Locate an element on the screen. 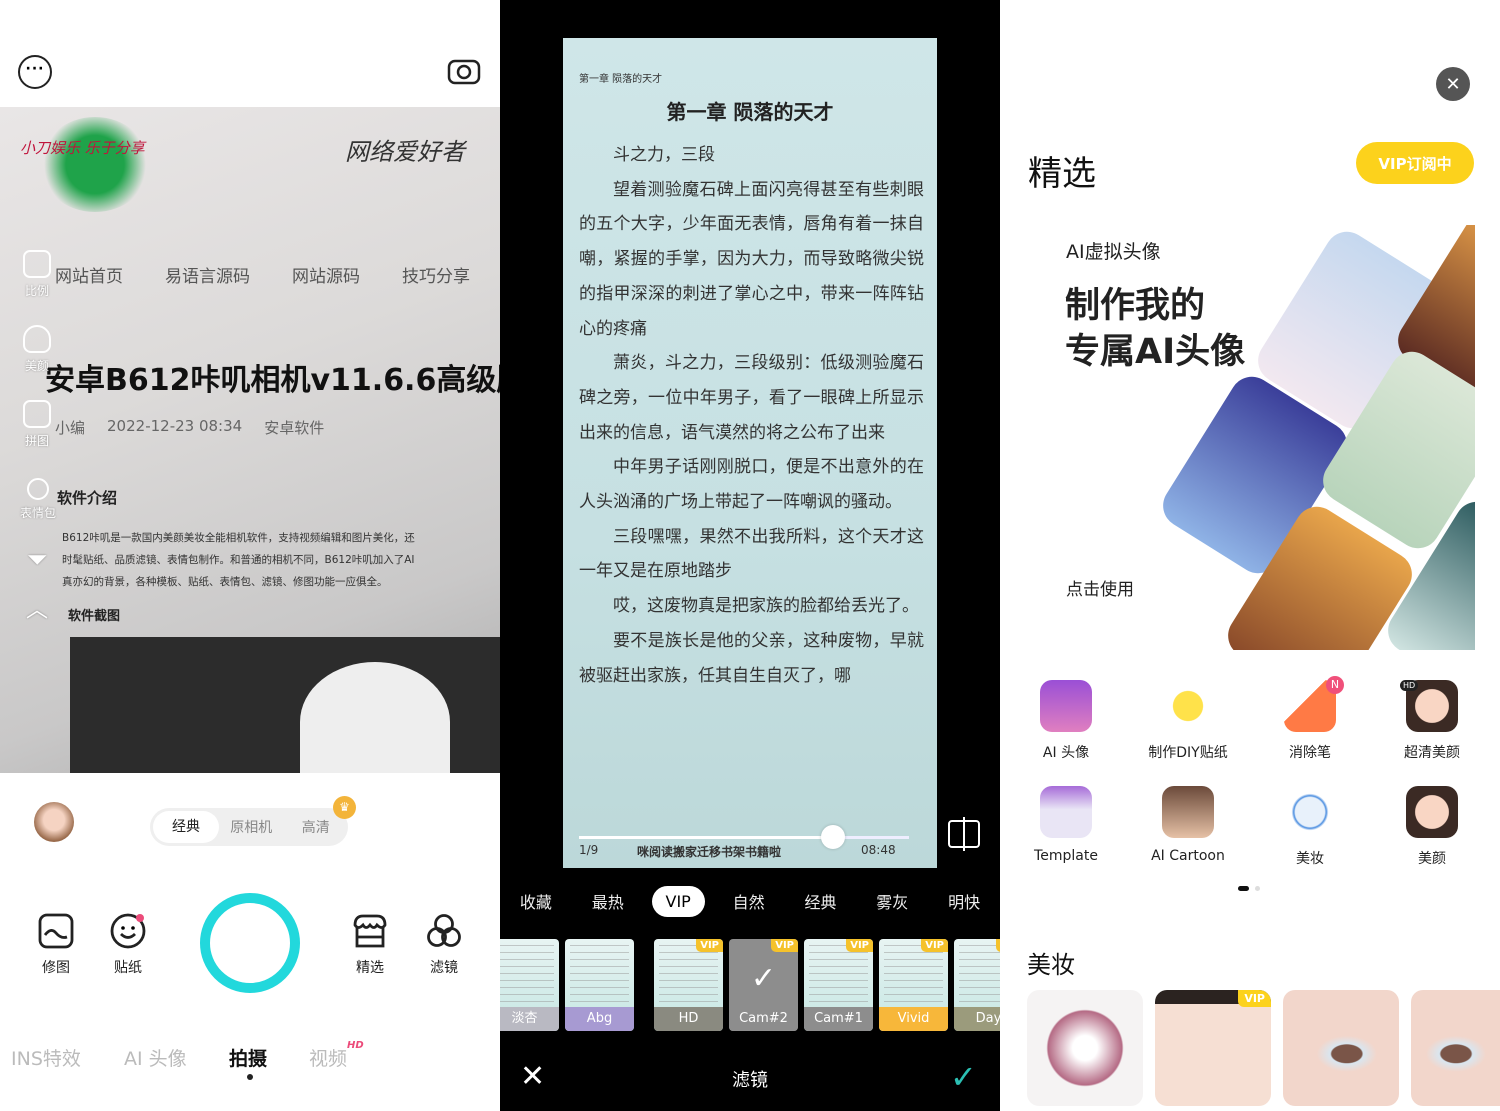 The width and height of the screenshot is (1500, 1111). mode-original: 原相机 is located at coordinates (251, 827).